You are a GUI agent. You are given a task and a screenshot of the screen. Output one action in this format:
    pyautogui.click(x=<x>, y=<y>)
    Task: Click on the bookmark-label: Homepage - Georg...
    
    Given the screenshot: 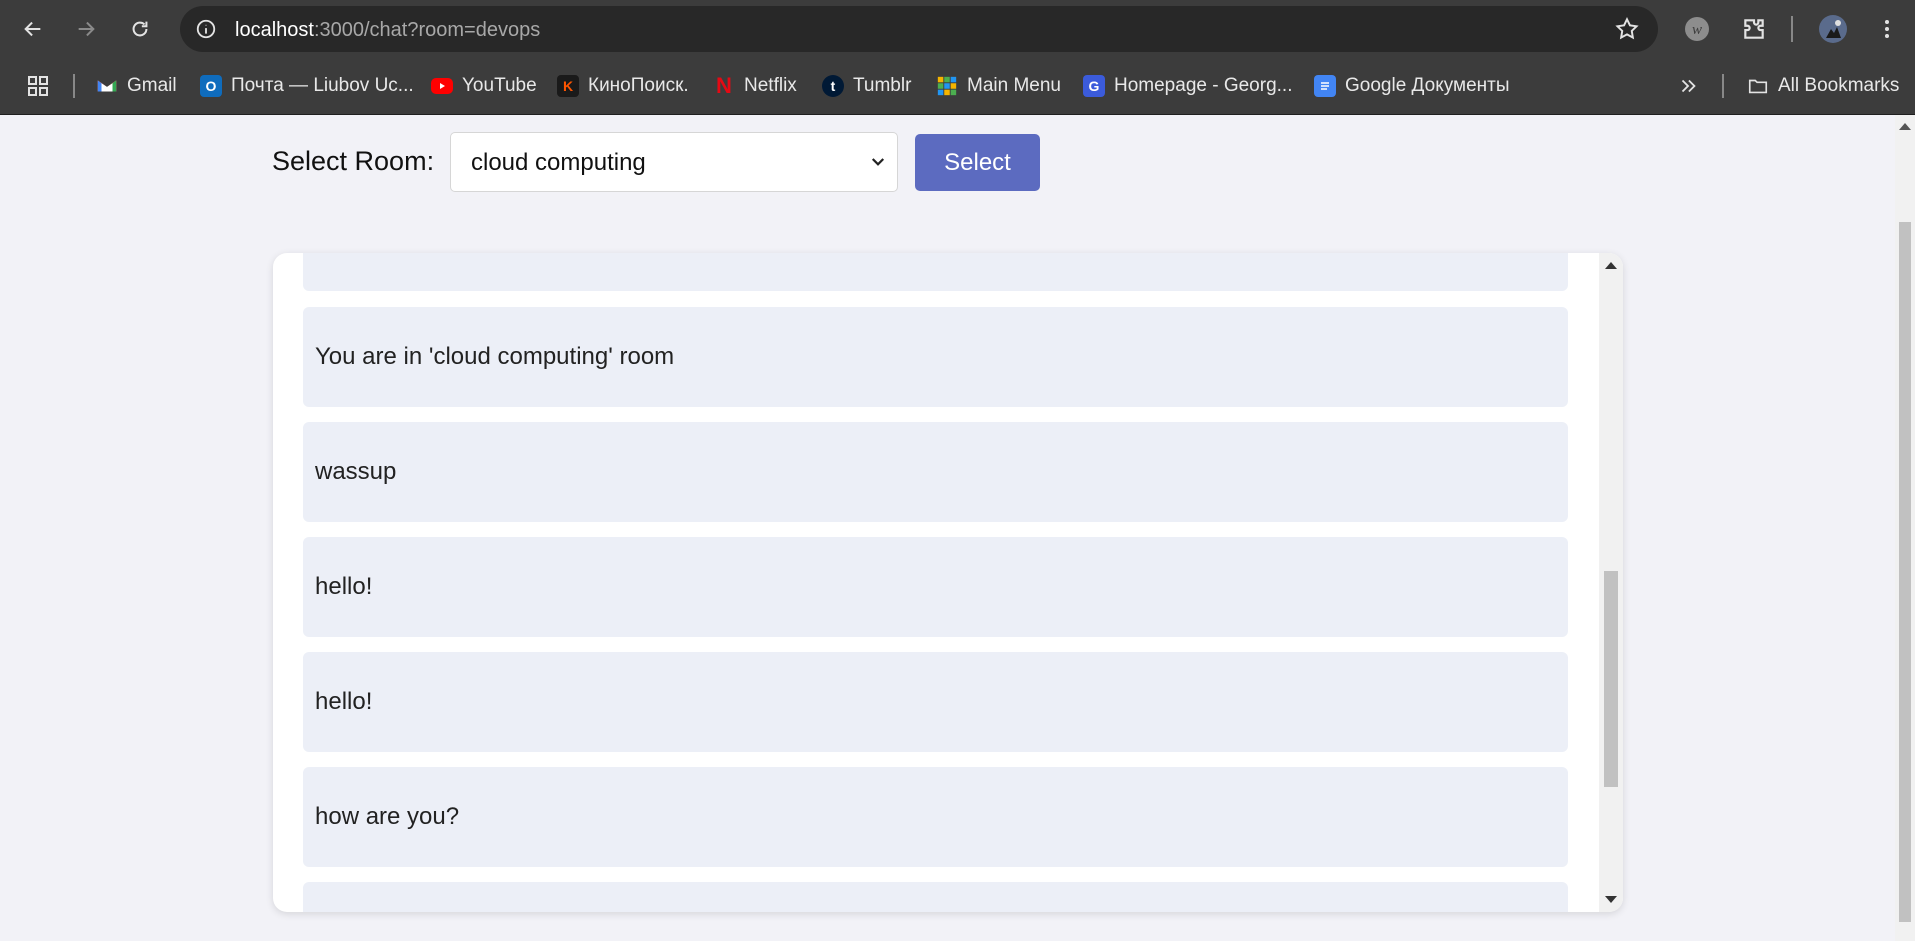 What is the action you would take?
    pyautogui.click(x=1203, y=85)
    